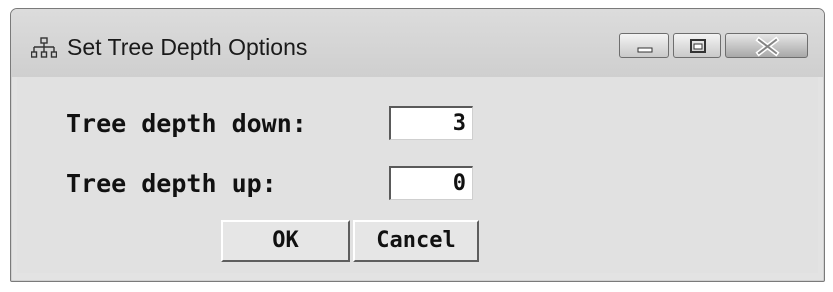 The width and height of the screenshot is (833, 292). I want to click on window-title: Set Tree Depth Options, so click(187, 47).